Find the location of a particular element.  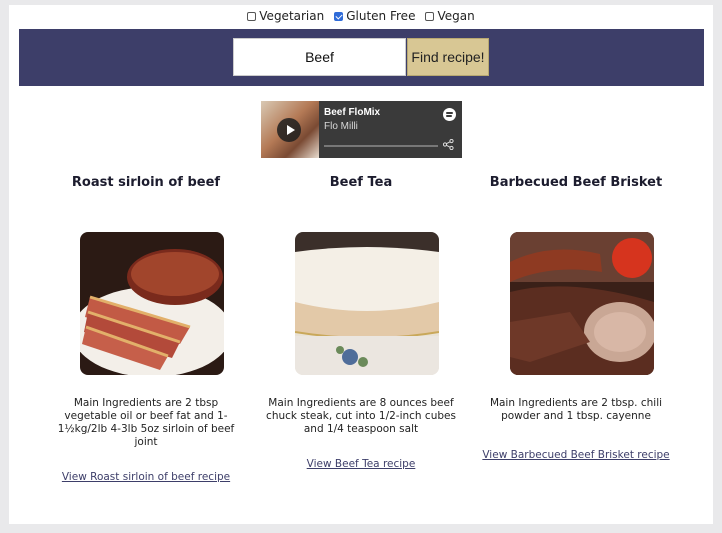

search-bar: Beef Find recipe! is located at coordinates (361, 57).